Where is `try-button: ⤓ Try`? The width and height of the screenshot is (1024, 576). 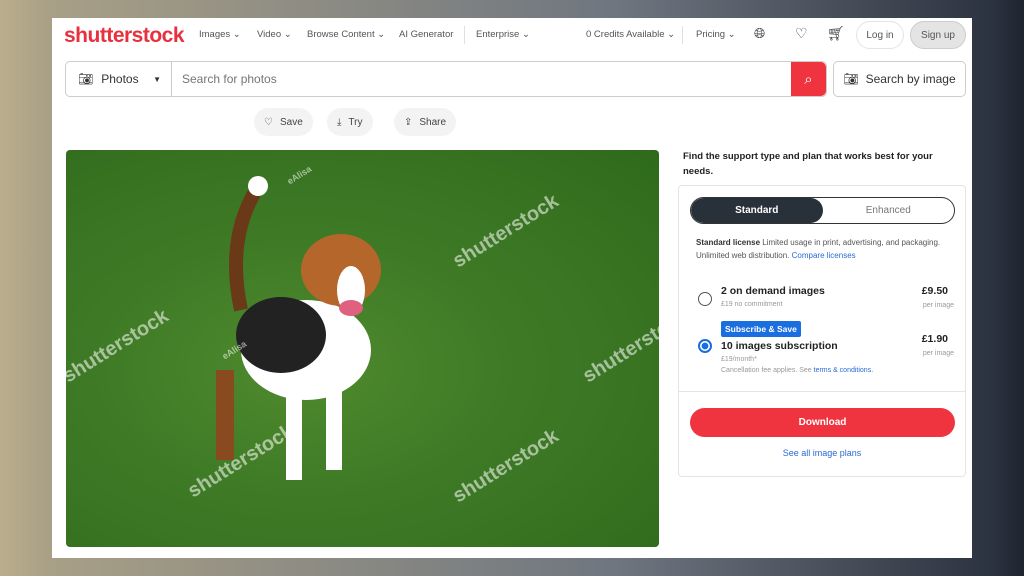
try-button: ⤓ Try is located at coordinates (350, 122).